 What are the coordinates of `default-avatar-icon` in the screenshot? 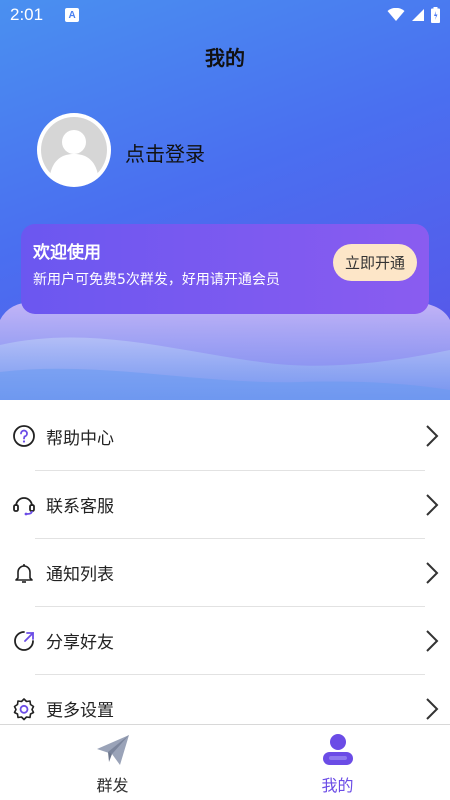 It's located at (74, 151).